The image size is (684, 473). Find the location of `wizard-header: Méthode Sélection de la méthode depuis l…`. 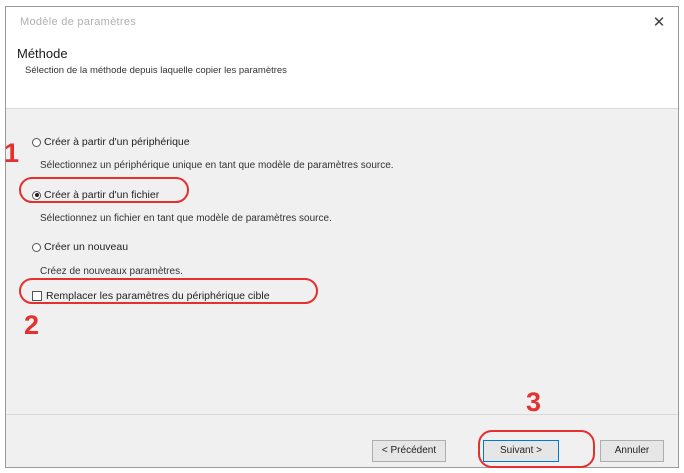

wizard-header: Méthode Sélection de la méthode depuis l… is located at coordinates (342, 74).